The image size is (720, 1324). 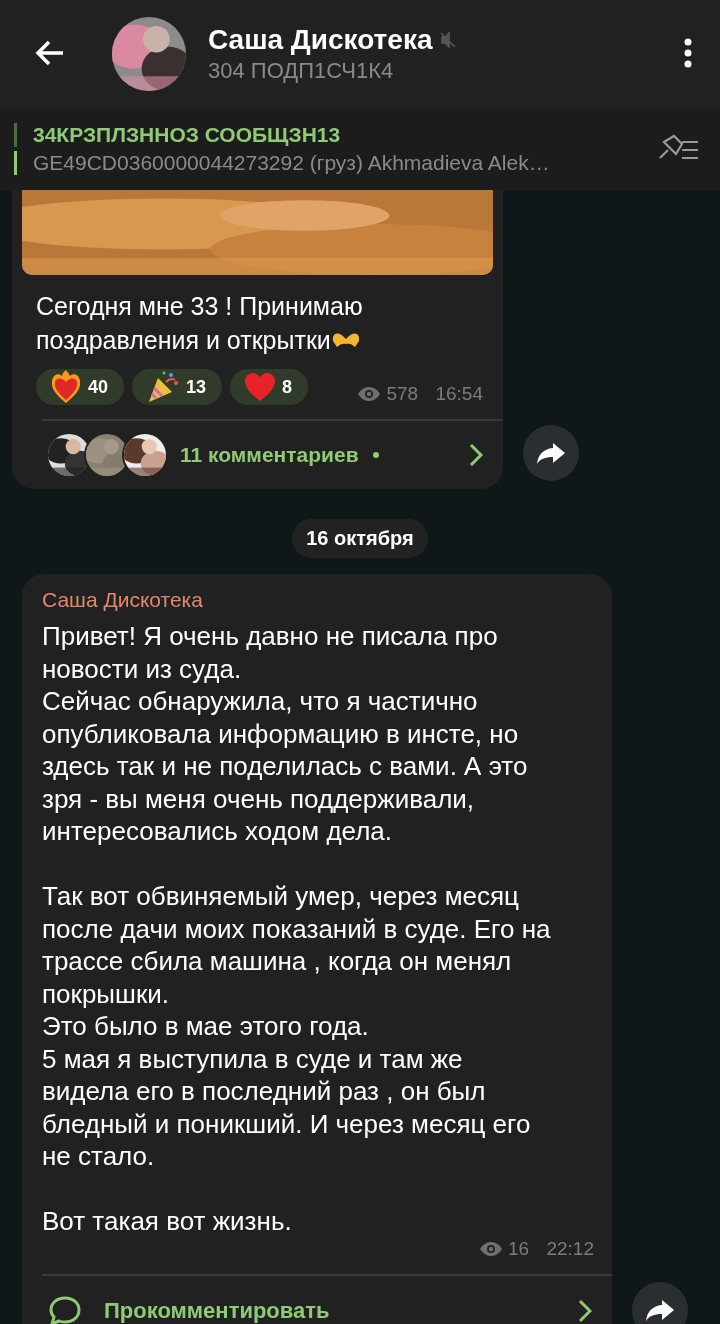 I want to click on pinned-title: 34КРЗПЛЗННОЗ СООБЩЗН13, so click(x=344, y=135).